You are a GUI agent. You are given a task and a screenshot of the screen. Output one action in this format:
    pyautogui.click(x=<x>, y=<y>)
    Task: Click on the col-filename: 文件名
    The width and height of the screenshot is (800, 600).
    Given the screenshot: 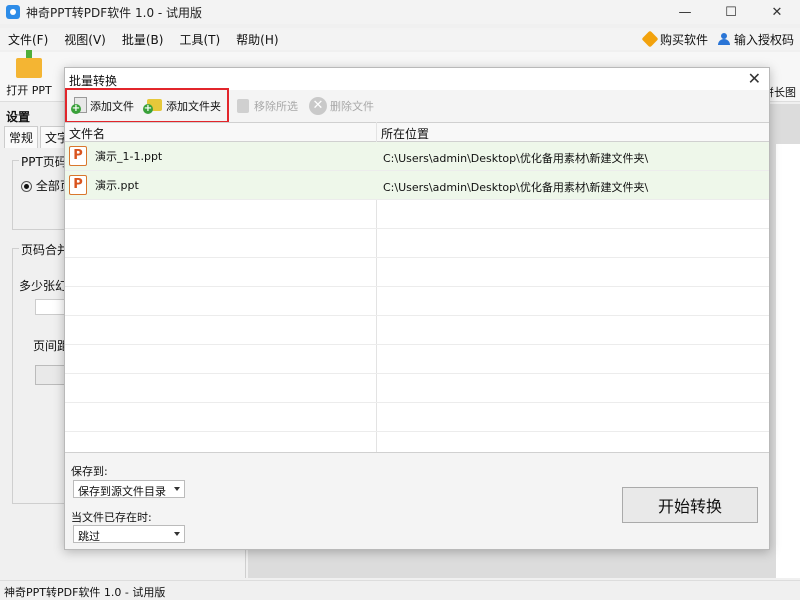 What is the action you would take?
    pyautogui.click(x=87, y=133)
    